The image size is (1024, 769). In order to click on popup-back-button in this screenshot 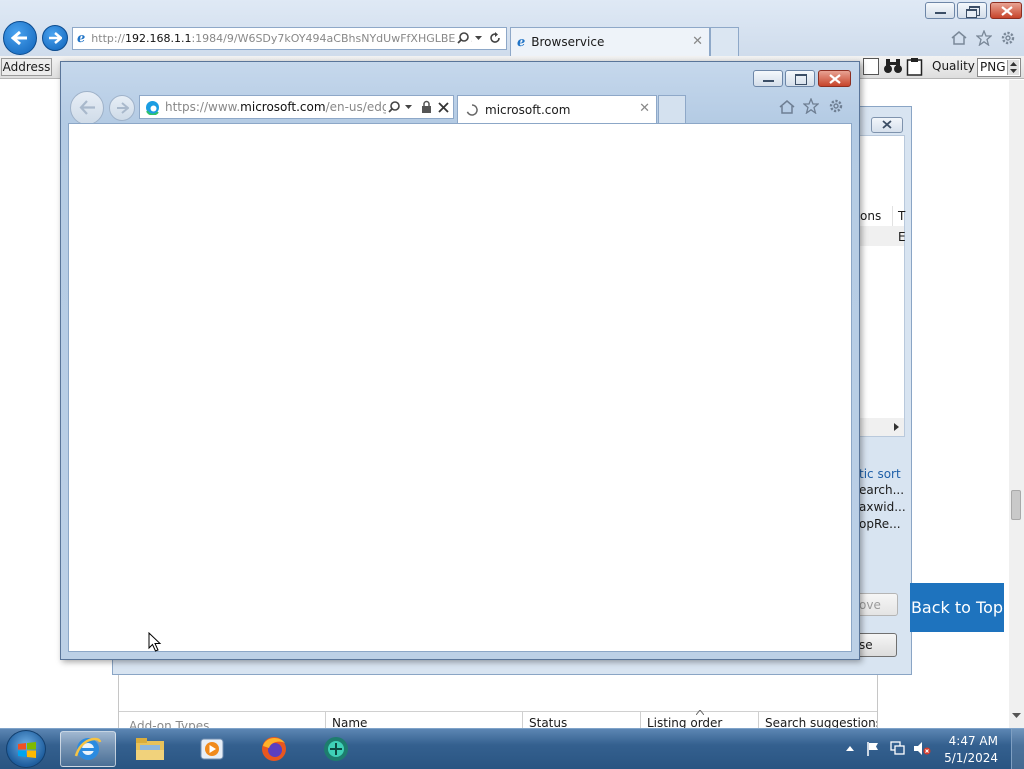, I will do `click(87, 108)`.